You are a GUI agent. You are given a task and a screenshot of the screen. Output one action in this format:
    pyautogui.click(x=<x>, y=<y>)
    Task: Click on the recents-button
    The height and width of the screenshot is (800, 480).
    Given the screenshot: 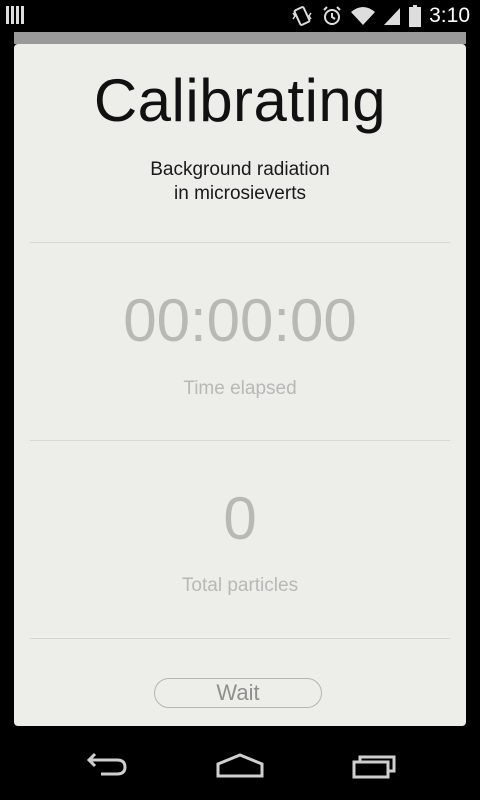 What is the action you would take?
    pyautogui.click(x=374, y=766)
    